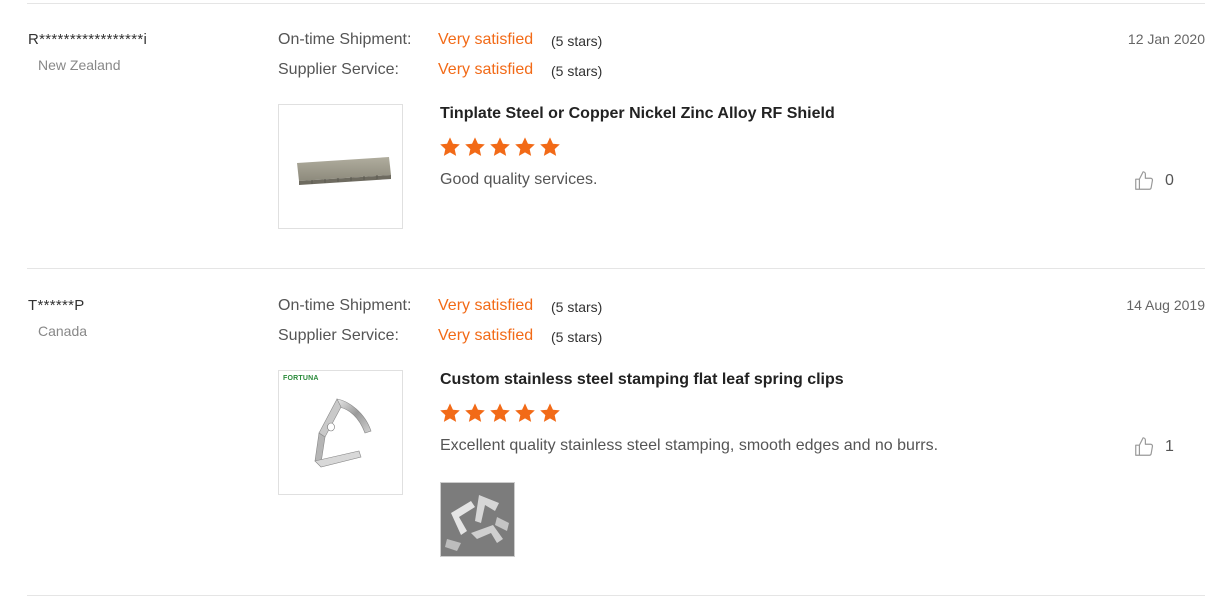  What do you see at coordinates (1169, 180) in the screenshot?
I see `like-count: 0` at bounding box center [1169, 180].